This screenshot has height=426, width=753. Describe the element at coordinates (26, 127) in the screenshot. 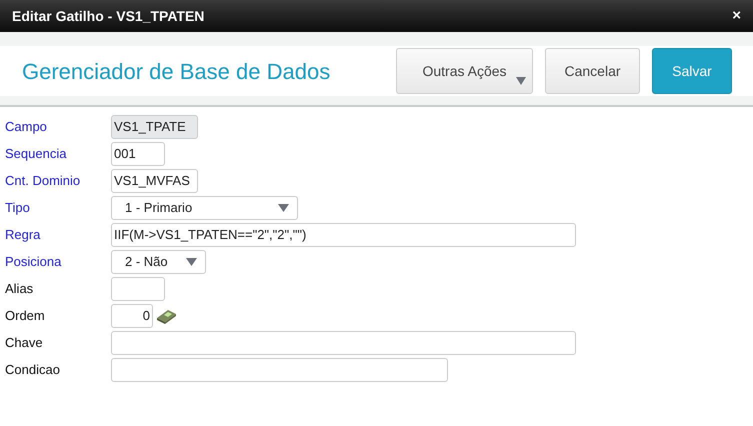

I see `field-label: Campo` at that location.